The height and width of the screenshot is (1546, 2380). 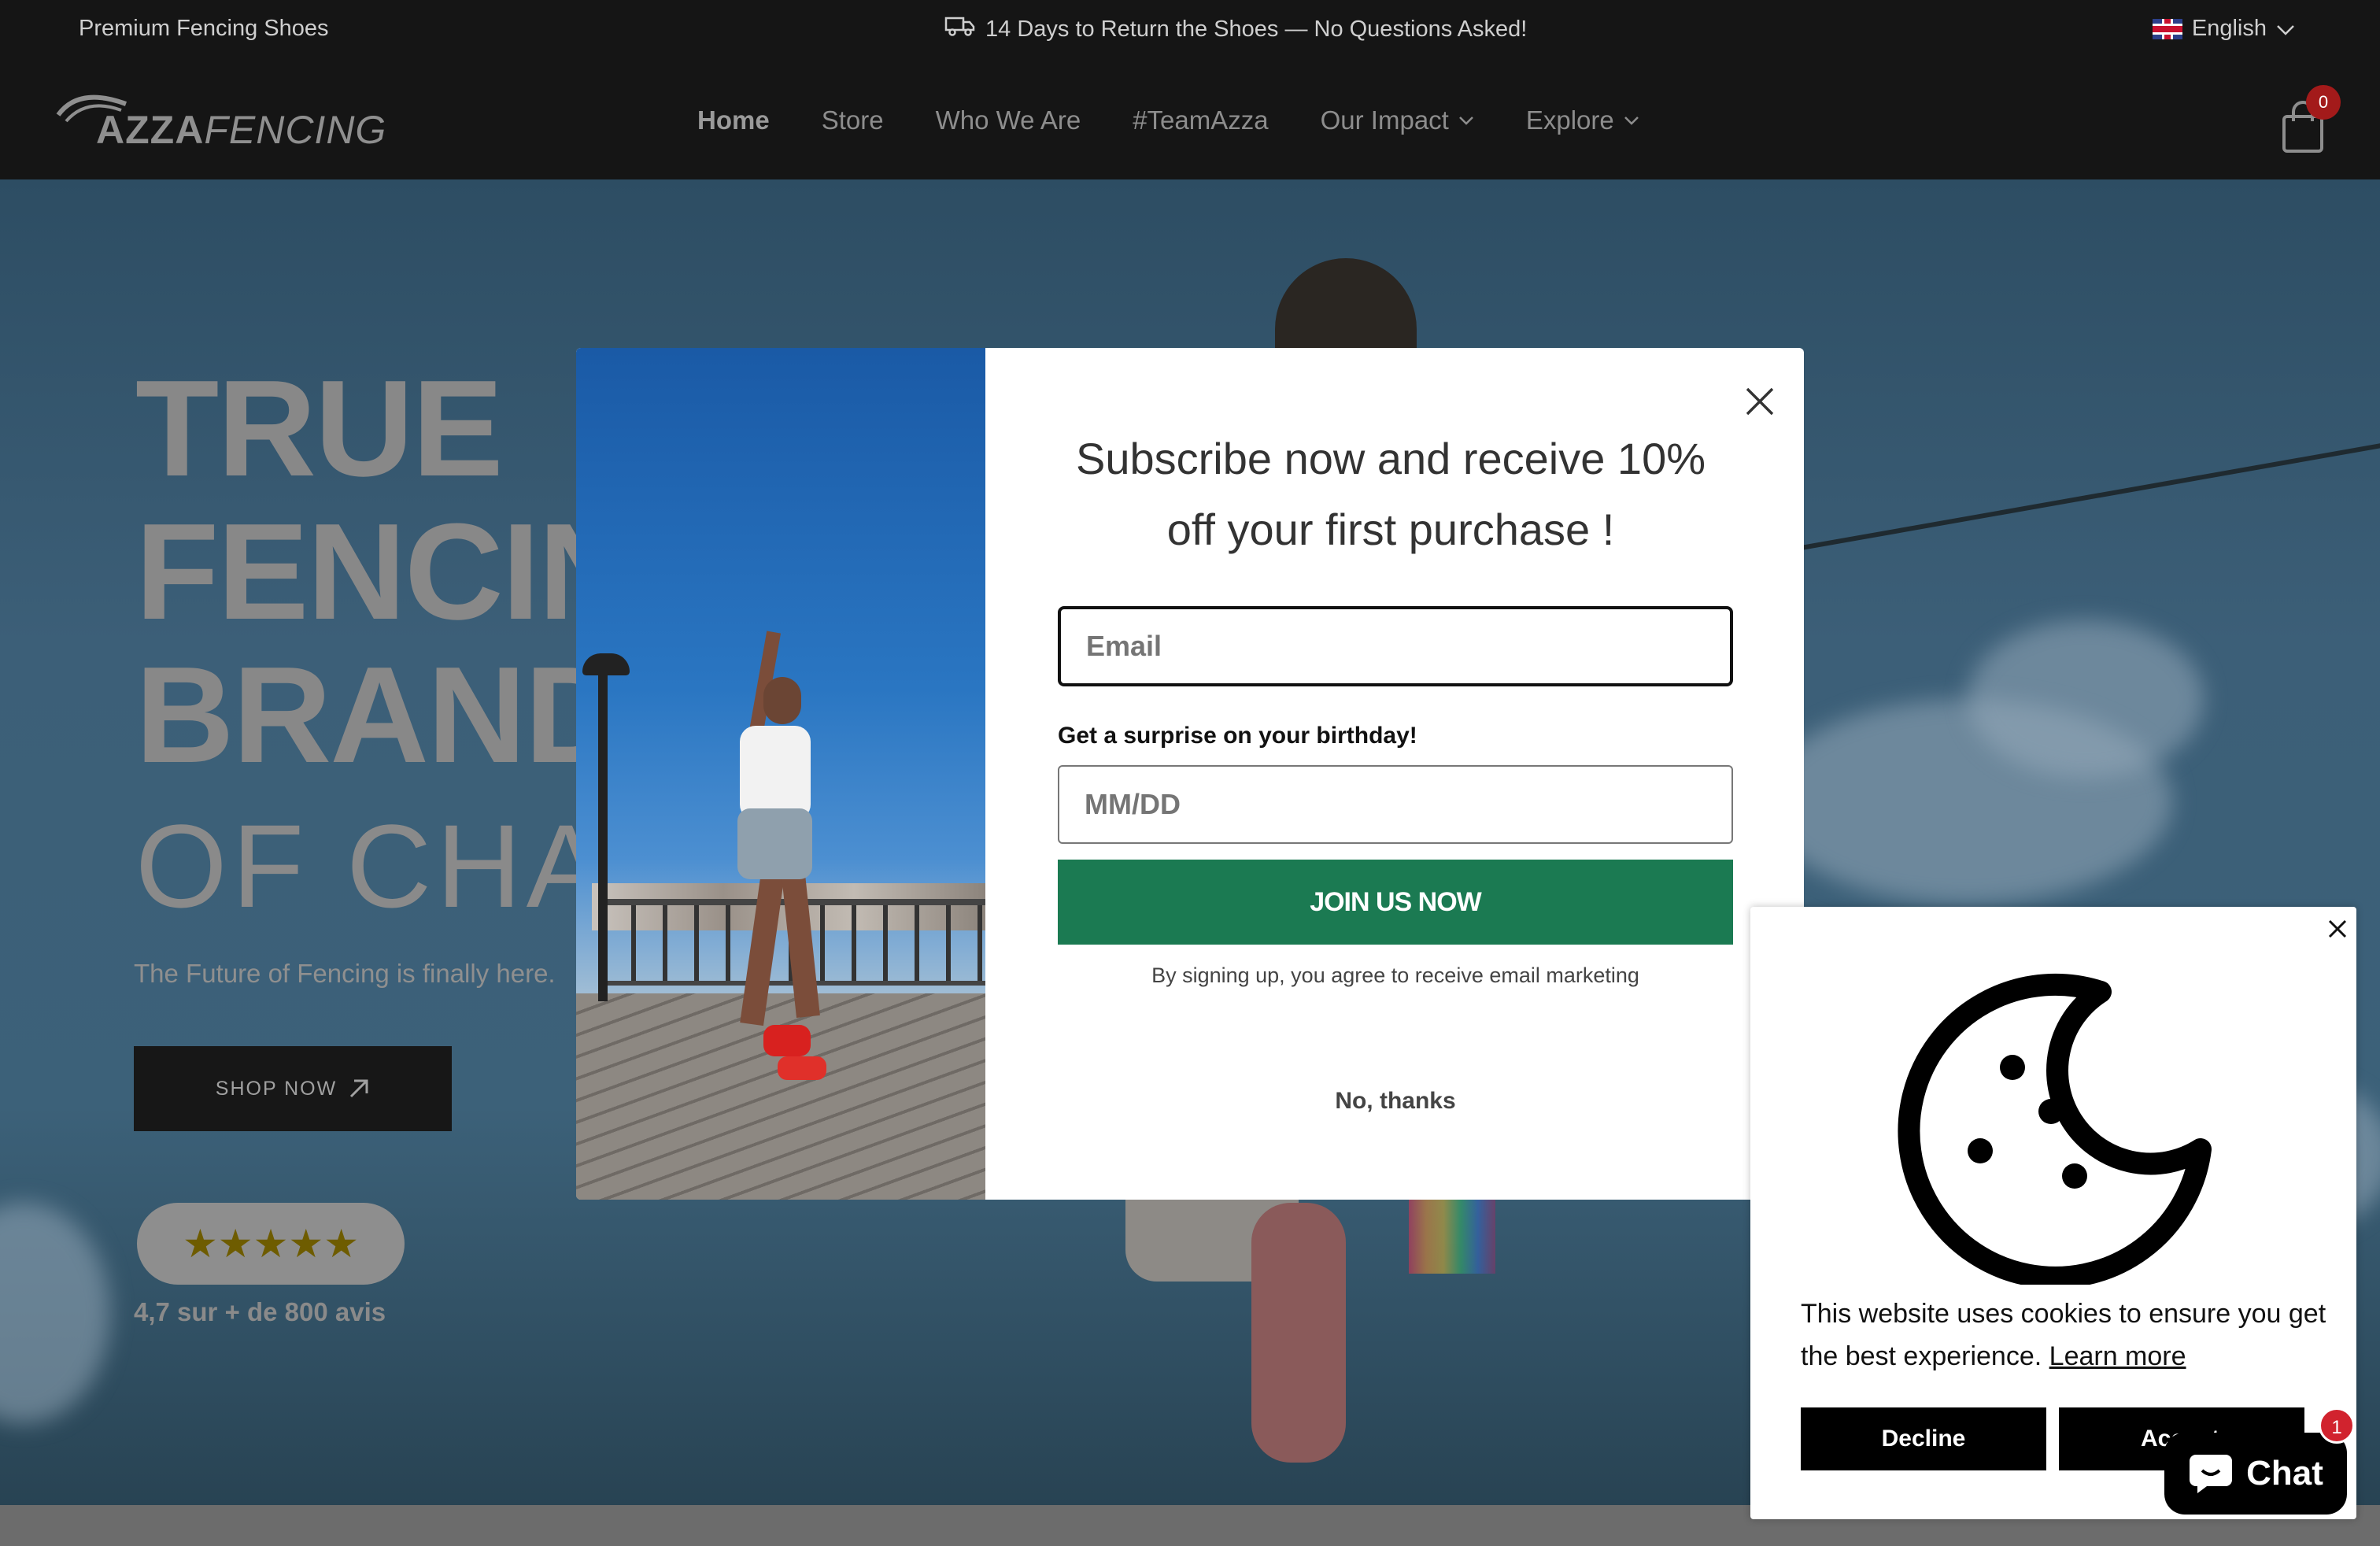 I want to click on announcement-left-text: Premium Fencing Shoes, so click(x=204, y=28).